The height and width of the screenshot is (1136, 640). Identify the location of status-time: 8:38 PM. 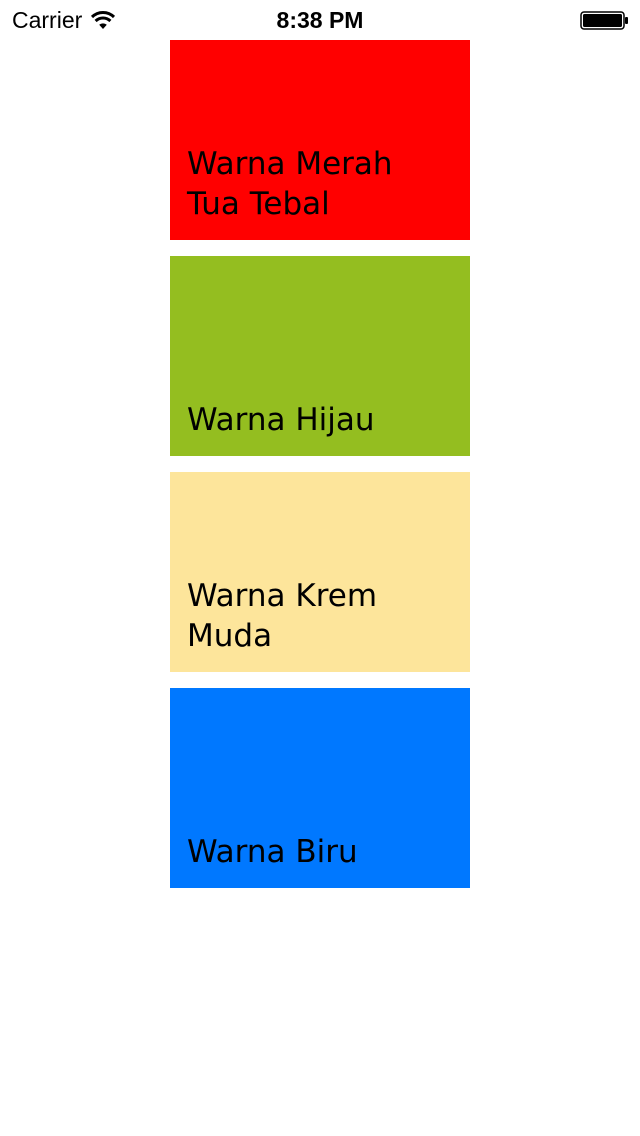
(320, 20).